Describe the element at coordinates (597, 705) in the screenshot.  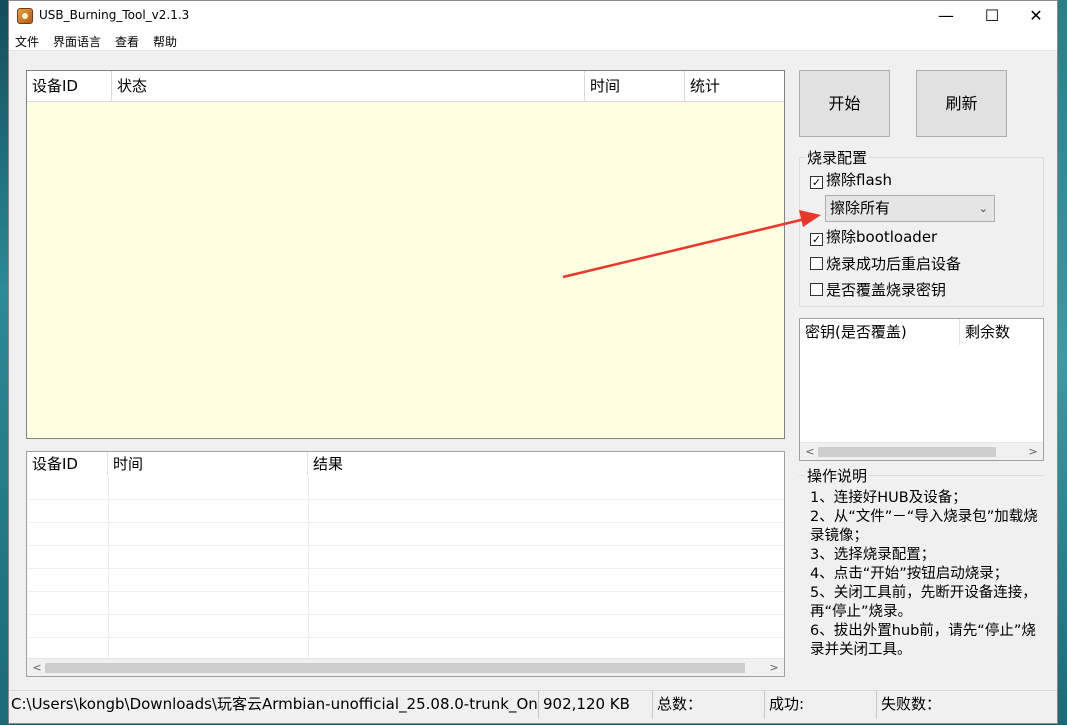
I see `status-image-size: 902,120 KB` at that location.